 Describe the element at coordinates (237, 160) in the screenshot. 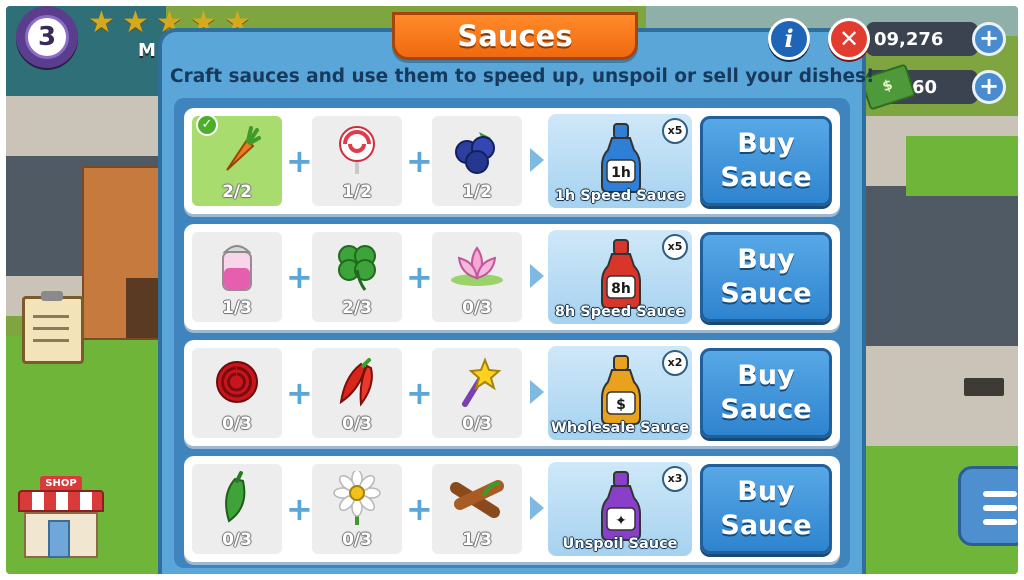

I see `ingredient-slot: 2/2 ✓` at that location.